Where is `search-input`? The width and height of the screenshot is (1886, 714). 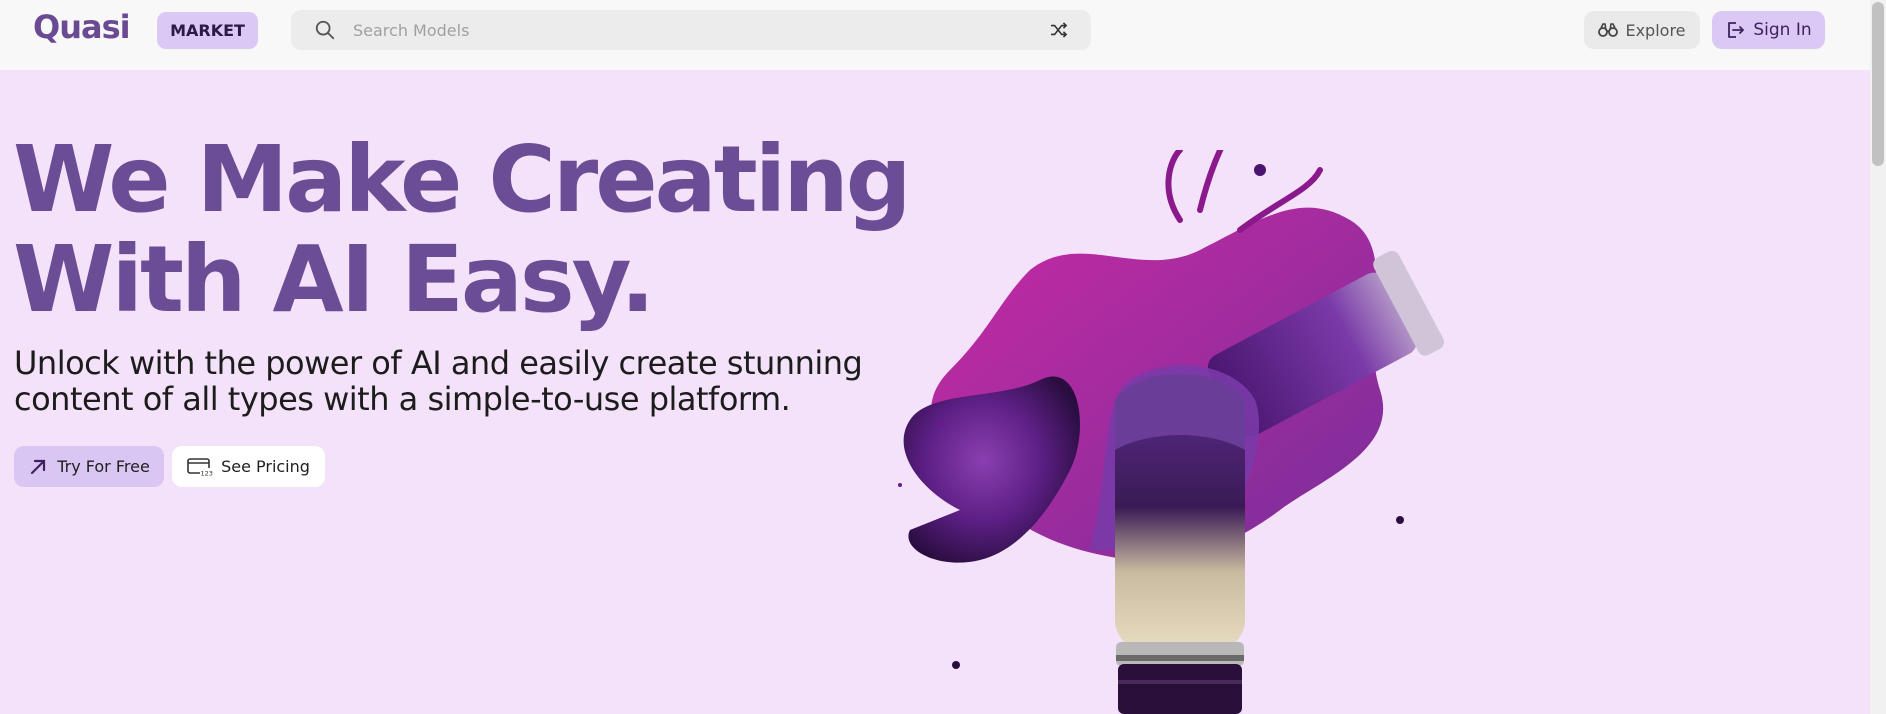
search-input is located at coordinates (678, 30).